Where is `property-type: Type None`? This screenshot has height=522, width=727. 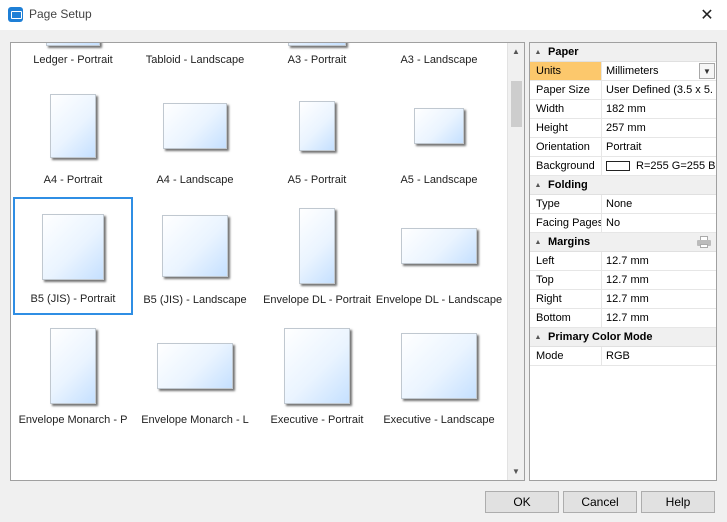 property-type: Type None is located at coordinates (623, 204).